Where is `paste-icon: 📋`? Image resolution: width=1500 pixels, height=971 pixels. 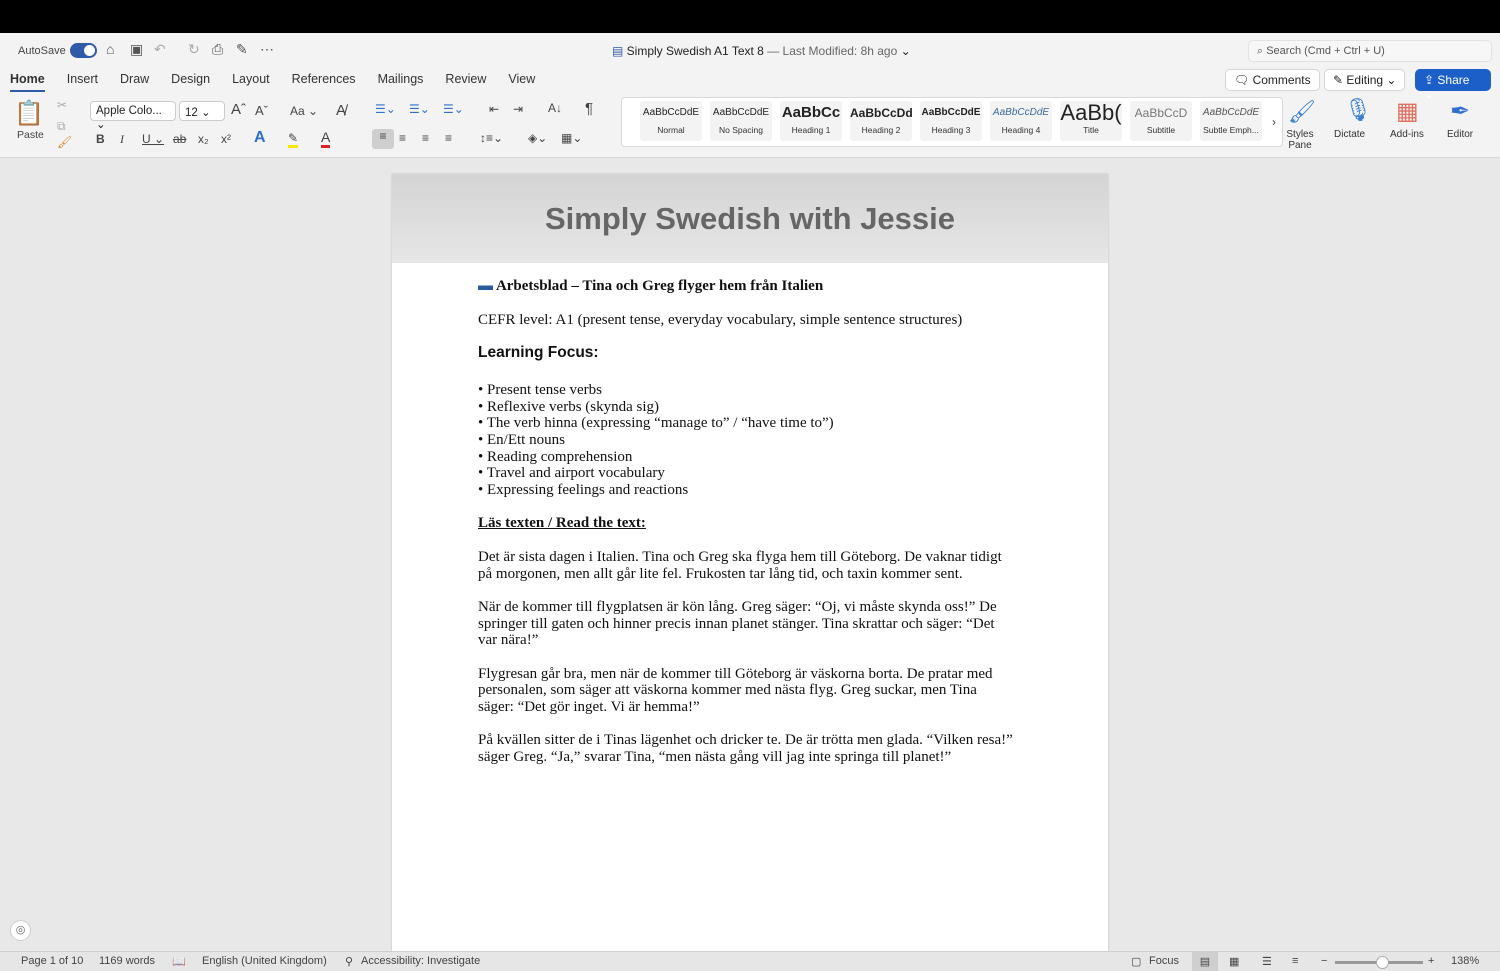
paste-icon: 📋 is located at coordinates (29, 113).